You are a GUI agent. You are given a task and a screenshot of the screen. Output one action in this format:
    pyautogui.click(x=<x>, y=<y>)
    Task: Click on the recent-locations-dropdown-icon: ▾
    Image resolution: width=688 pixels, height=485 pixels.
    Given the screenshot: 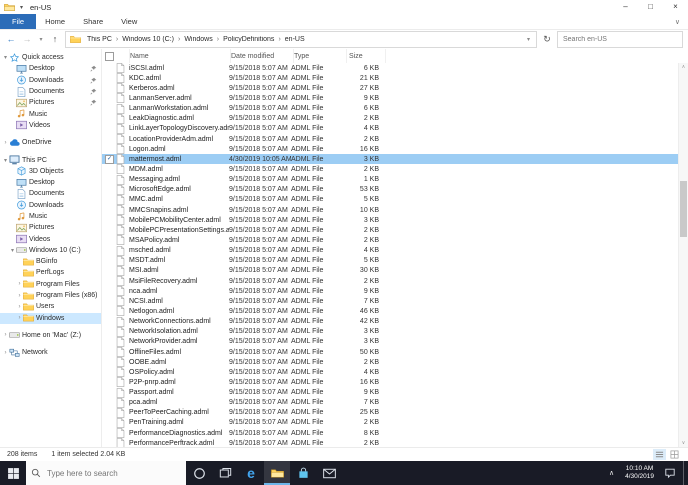 What is the action you would take?
    pyautogui.click(x=41, y=40)
    